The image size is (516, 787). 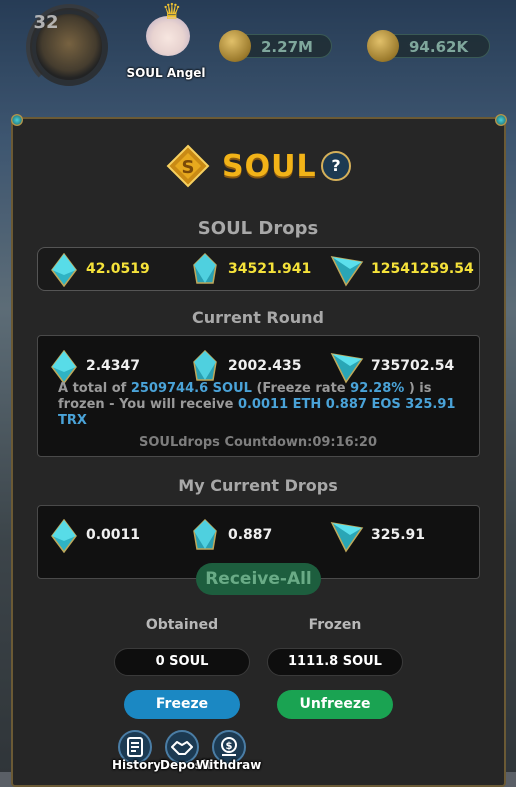 I want to click on gold-value: 2.27M, so click(x=287, y=47).